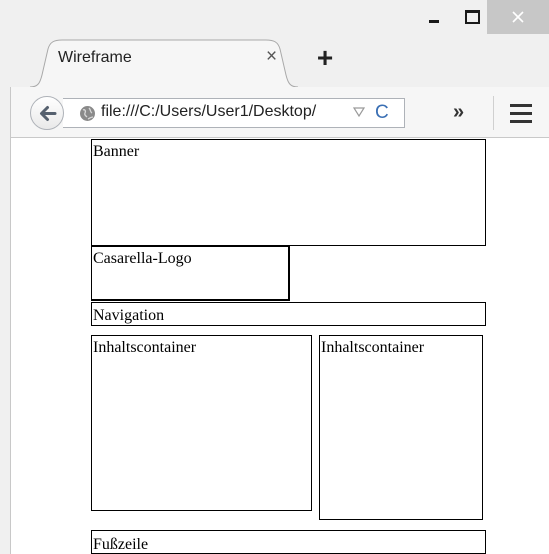  I want to click on overflow-button: », so click(458, 112).